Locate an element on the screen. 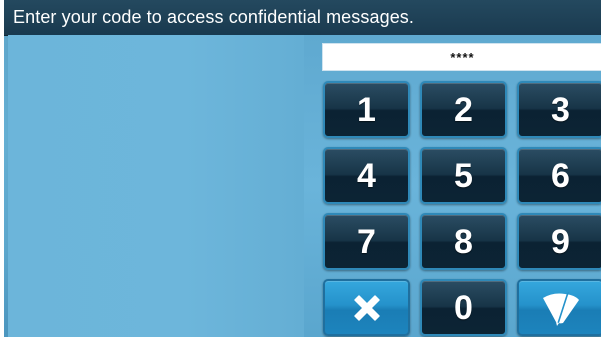 The width and height of the screenshot is (605, 341). eraser-icon is located at coordinates (561, 308).